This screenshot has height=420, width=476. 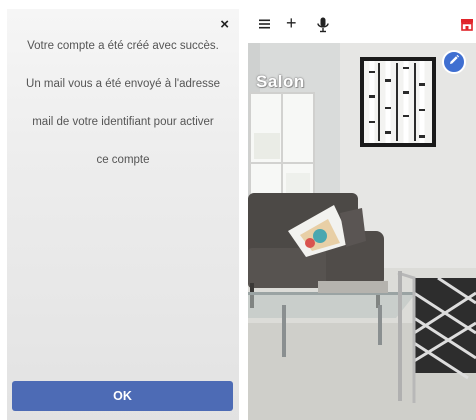 I want to click on microphone-icon, so click(x=323, y=27).